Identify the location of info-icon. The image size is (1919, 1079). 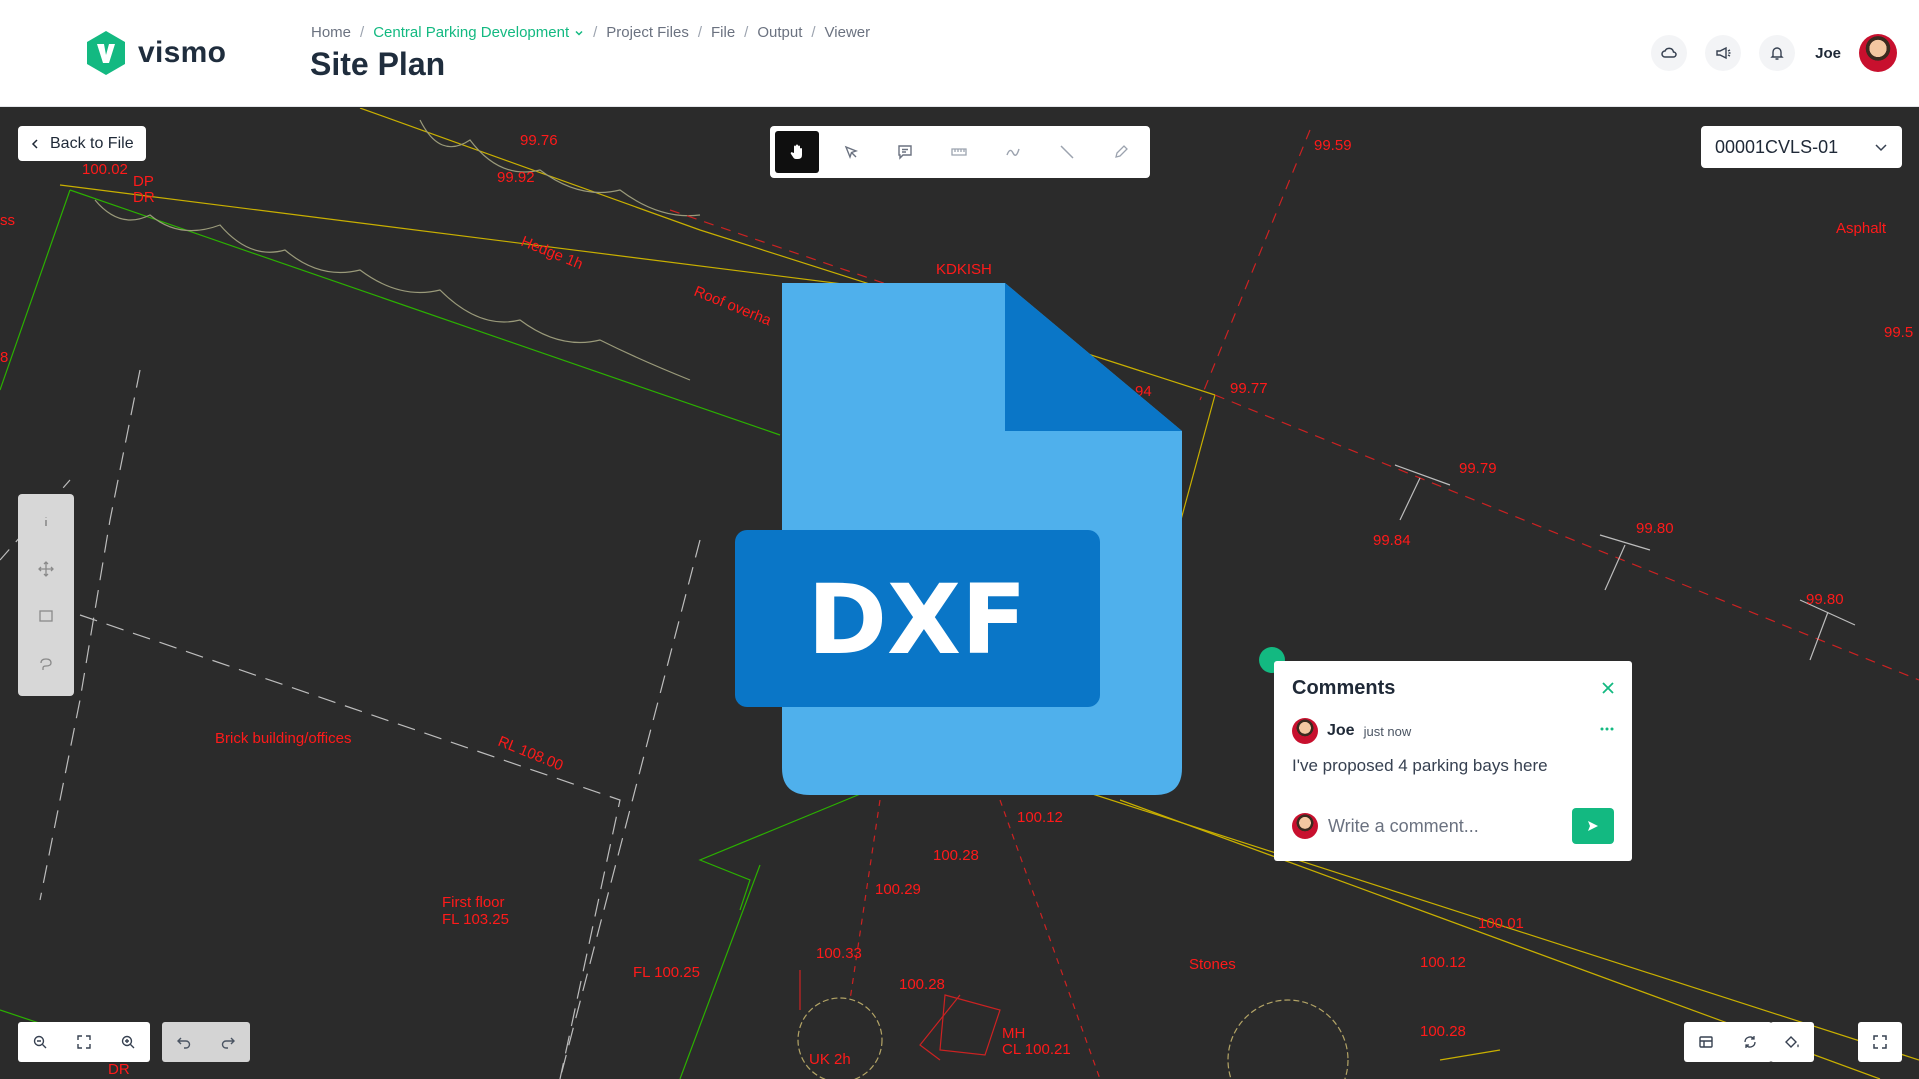
(46, 522).